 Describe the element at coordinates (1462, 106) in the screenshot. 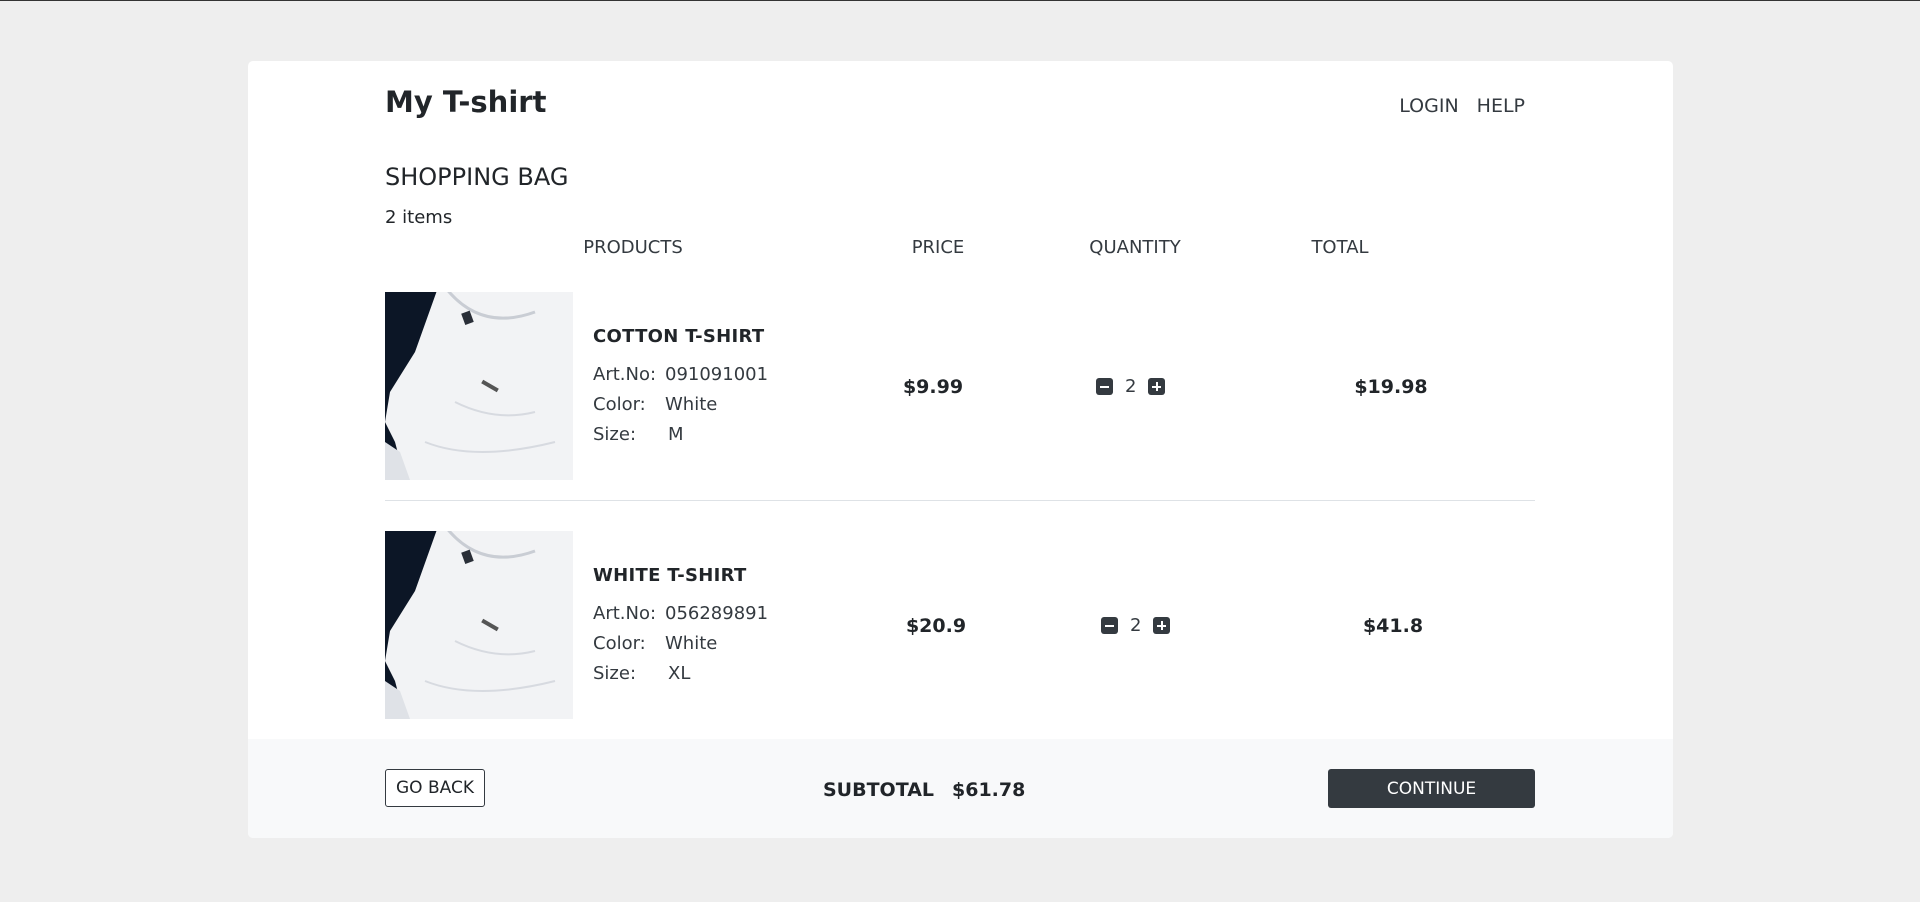

I see `top-nav: LOGIN HELP` at that location.